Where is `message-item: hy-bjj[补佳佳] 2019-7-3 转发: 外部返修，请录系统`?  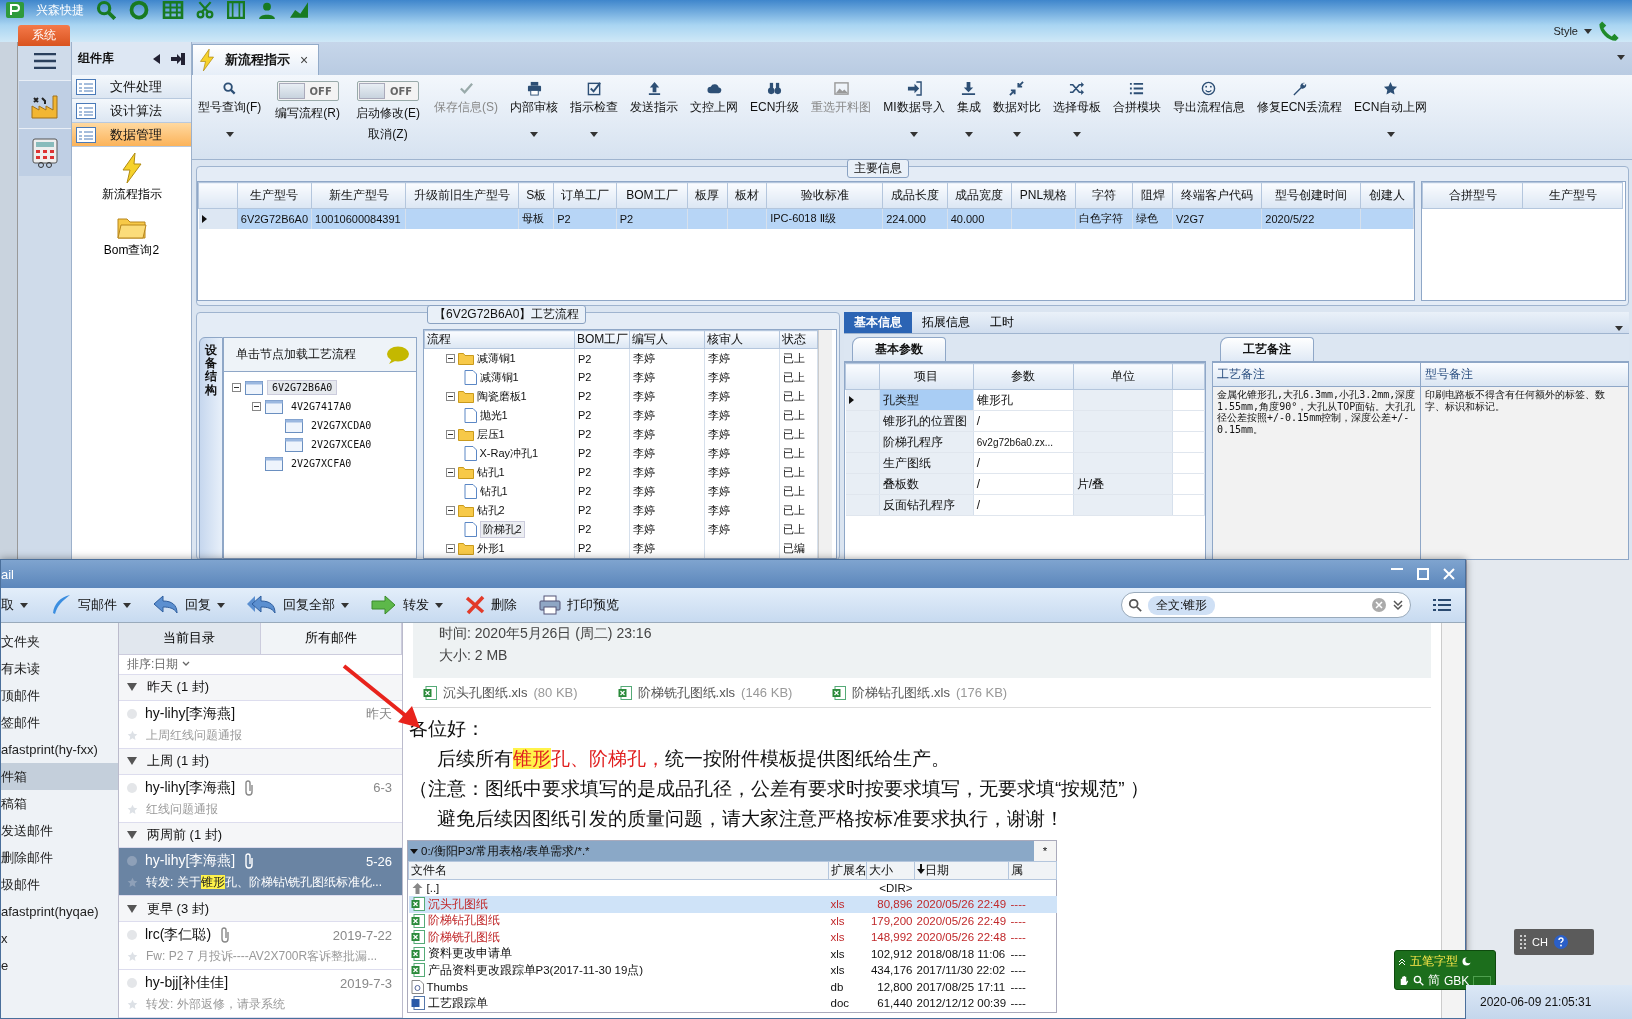
message-item: hy-bjj[补佳佳] 2019-7-3 转发: 外部返修，请录系统 is located at coordinates (260, 994).